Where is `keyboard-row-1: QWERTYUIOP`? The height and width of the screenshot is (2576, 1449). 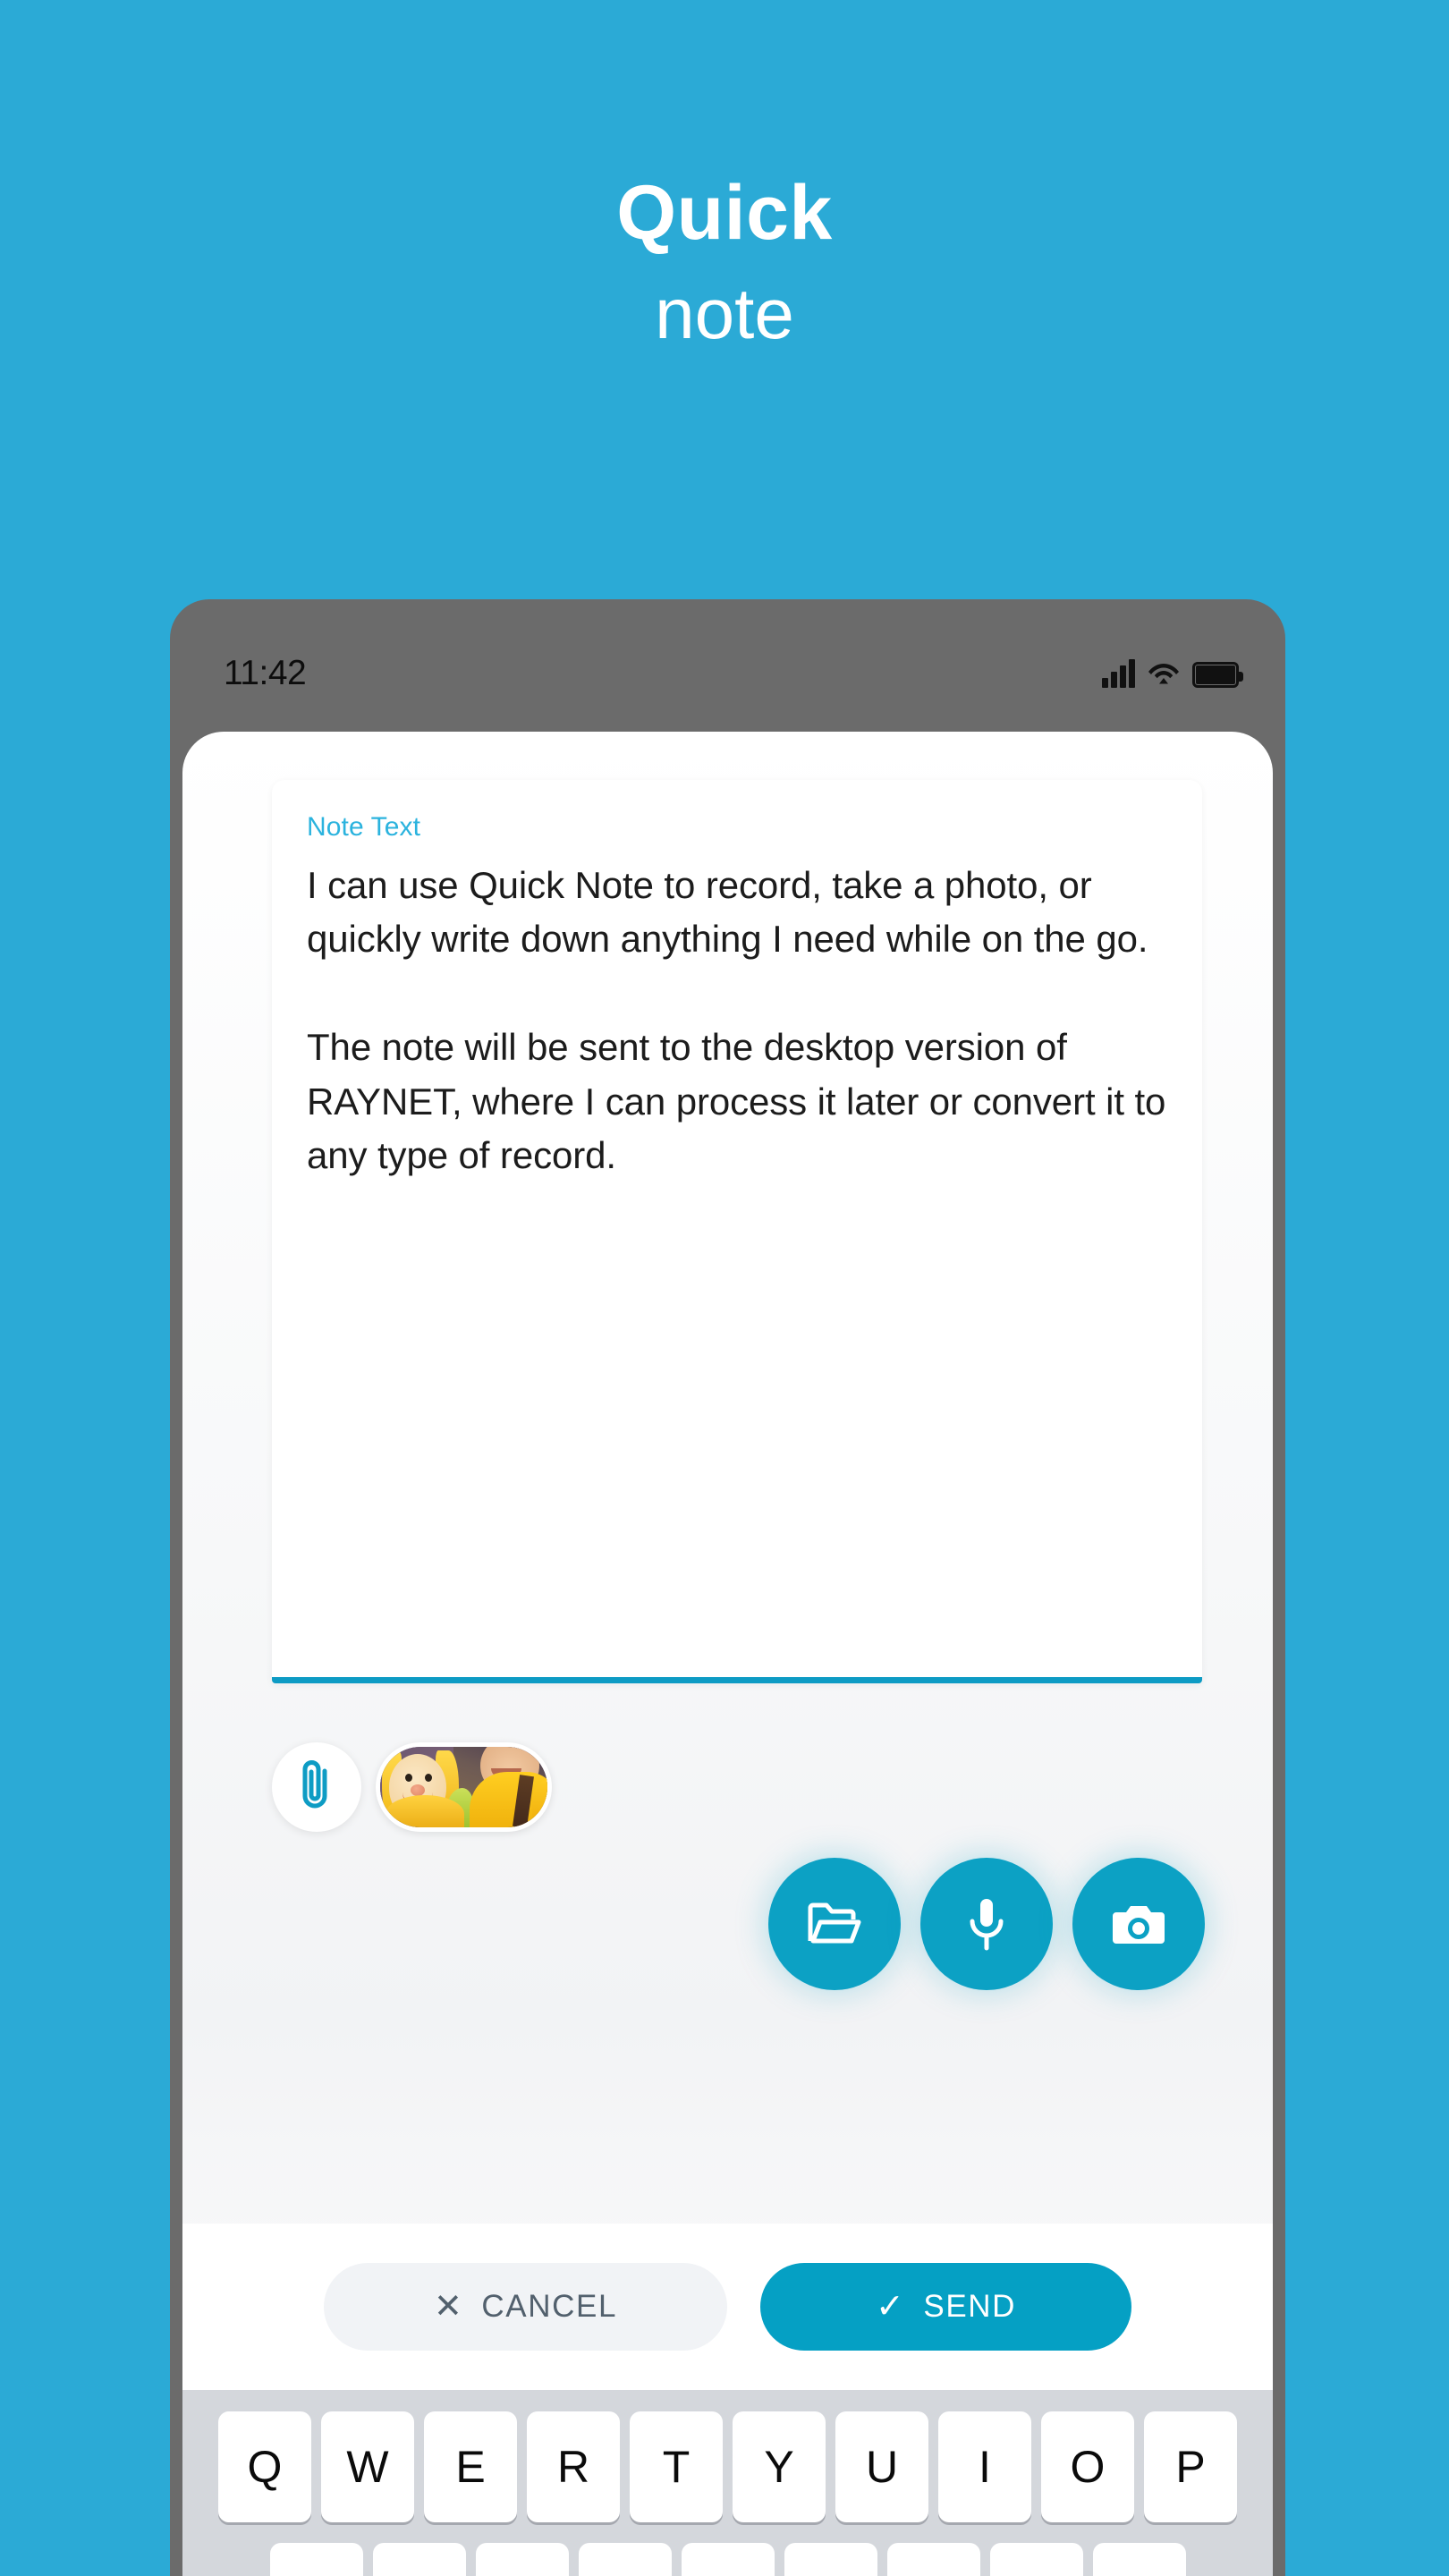 keyboard-row-1: QWERTYUIOP is located at coordinates (727, 2466).